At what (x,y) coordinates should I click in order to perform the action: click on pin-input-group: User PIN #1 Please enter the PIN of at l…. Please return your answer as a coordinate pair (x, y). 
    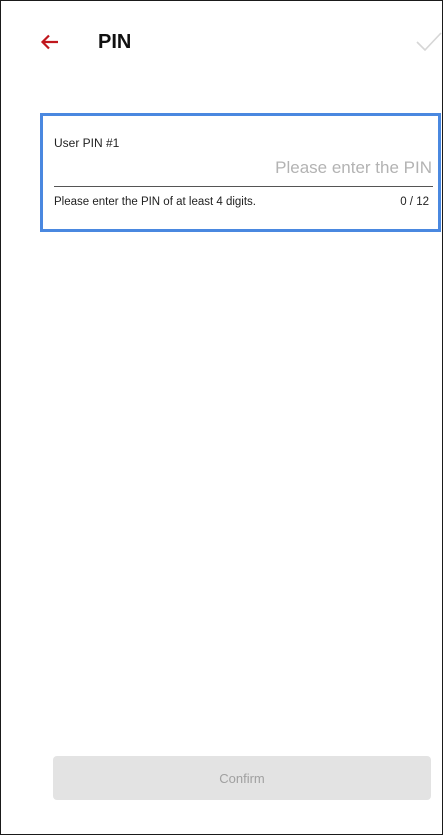
    Looking at the image, I should click on (240, 172).